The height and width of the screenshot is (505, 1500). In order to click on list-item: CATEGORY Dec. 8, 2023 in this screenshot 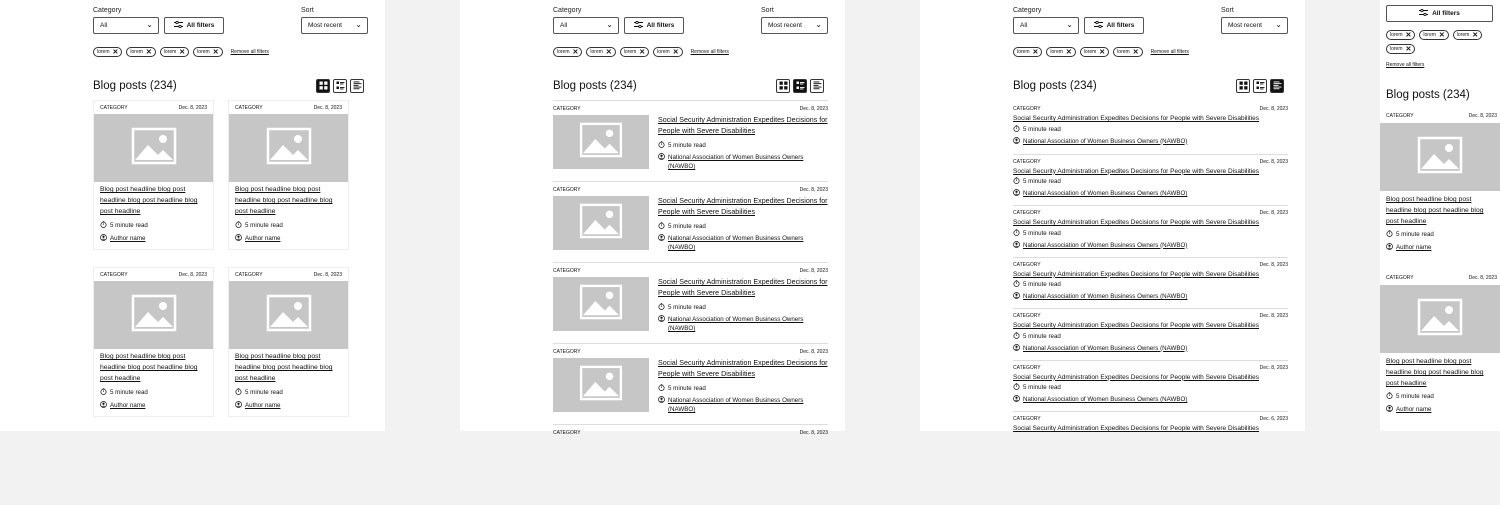, I will do `click(690, 464)`.